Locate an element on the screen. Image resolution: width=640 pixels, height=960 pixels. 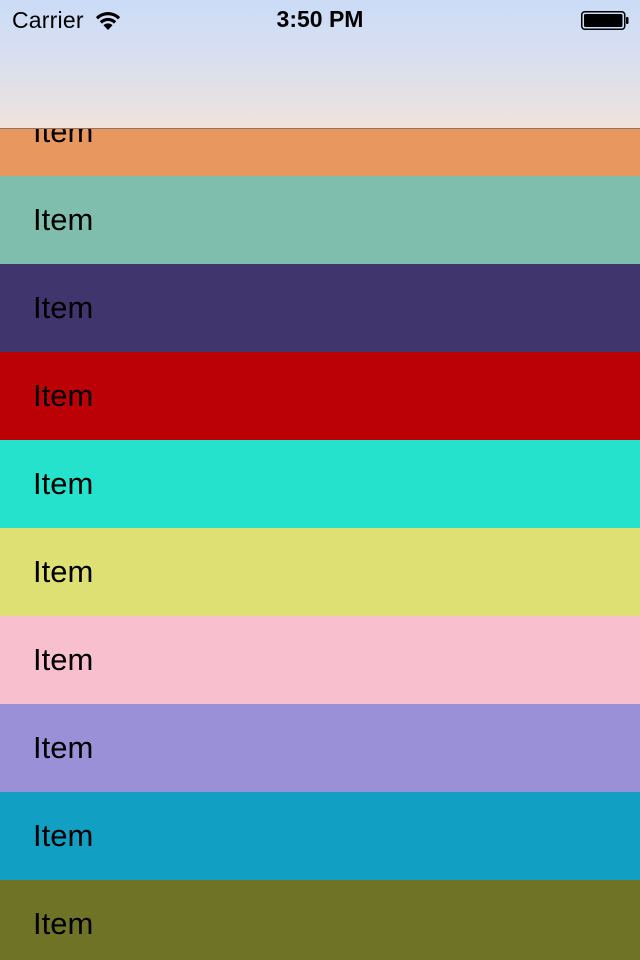
navigation-header: Carrier 3:50 PM is located at coordinates (320, 64).